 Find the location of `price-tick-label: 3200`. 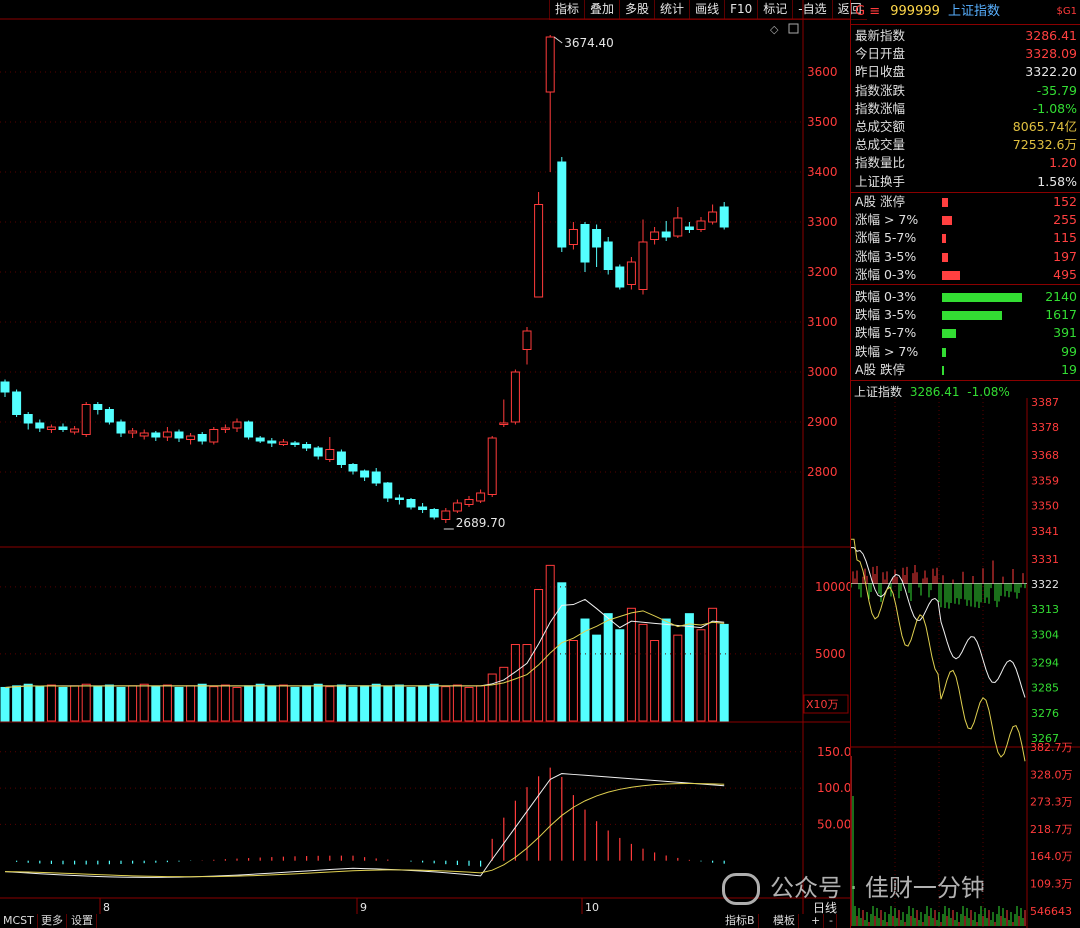

price-tick-label: 3200 is located at coordinates (822, 272).